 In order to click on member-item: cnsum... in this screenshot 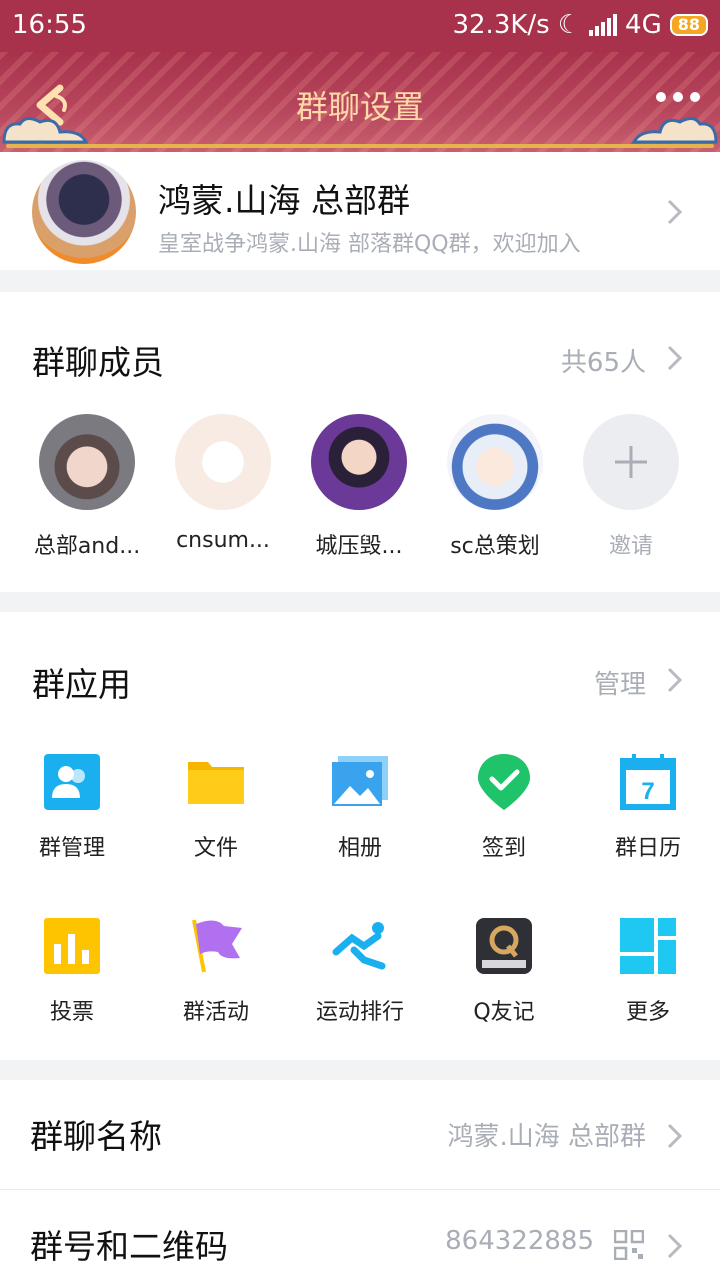, I will do `click(223, 483)`.